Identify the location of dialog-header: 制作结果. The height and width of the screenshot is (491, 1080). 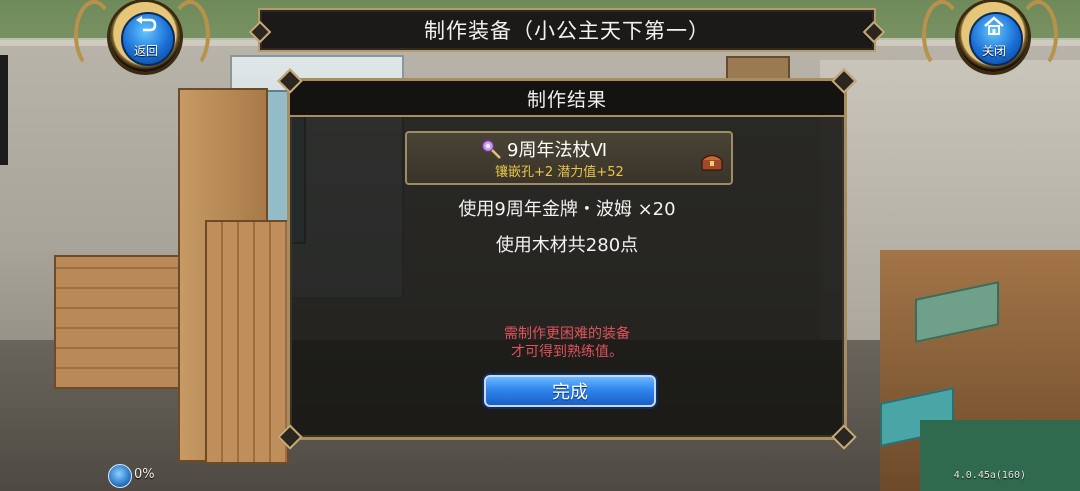
(567, 99).